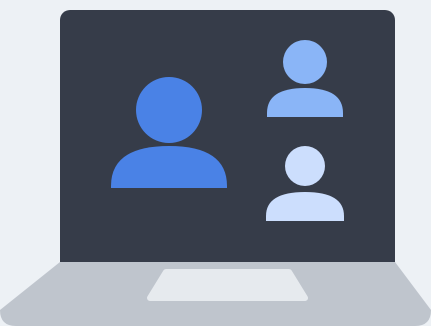 This screenshot has width=431, height=326. Describe the element at coordinates (227, 285) in the screenshot. I see `laptop-trackpad` at that location.